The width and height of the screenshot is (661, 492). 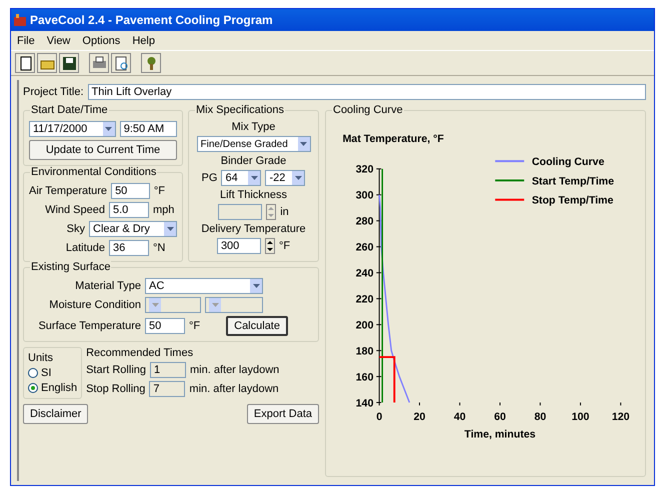 I want to click on spin-buttons, so click(x=269, y=246).